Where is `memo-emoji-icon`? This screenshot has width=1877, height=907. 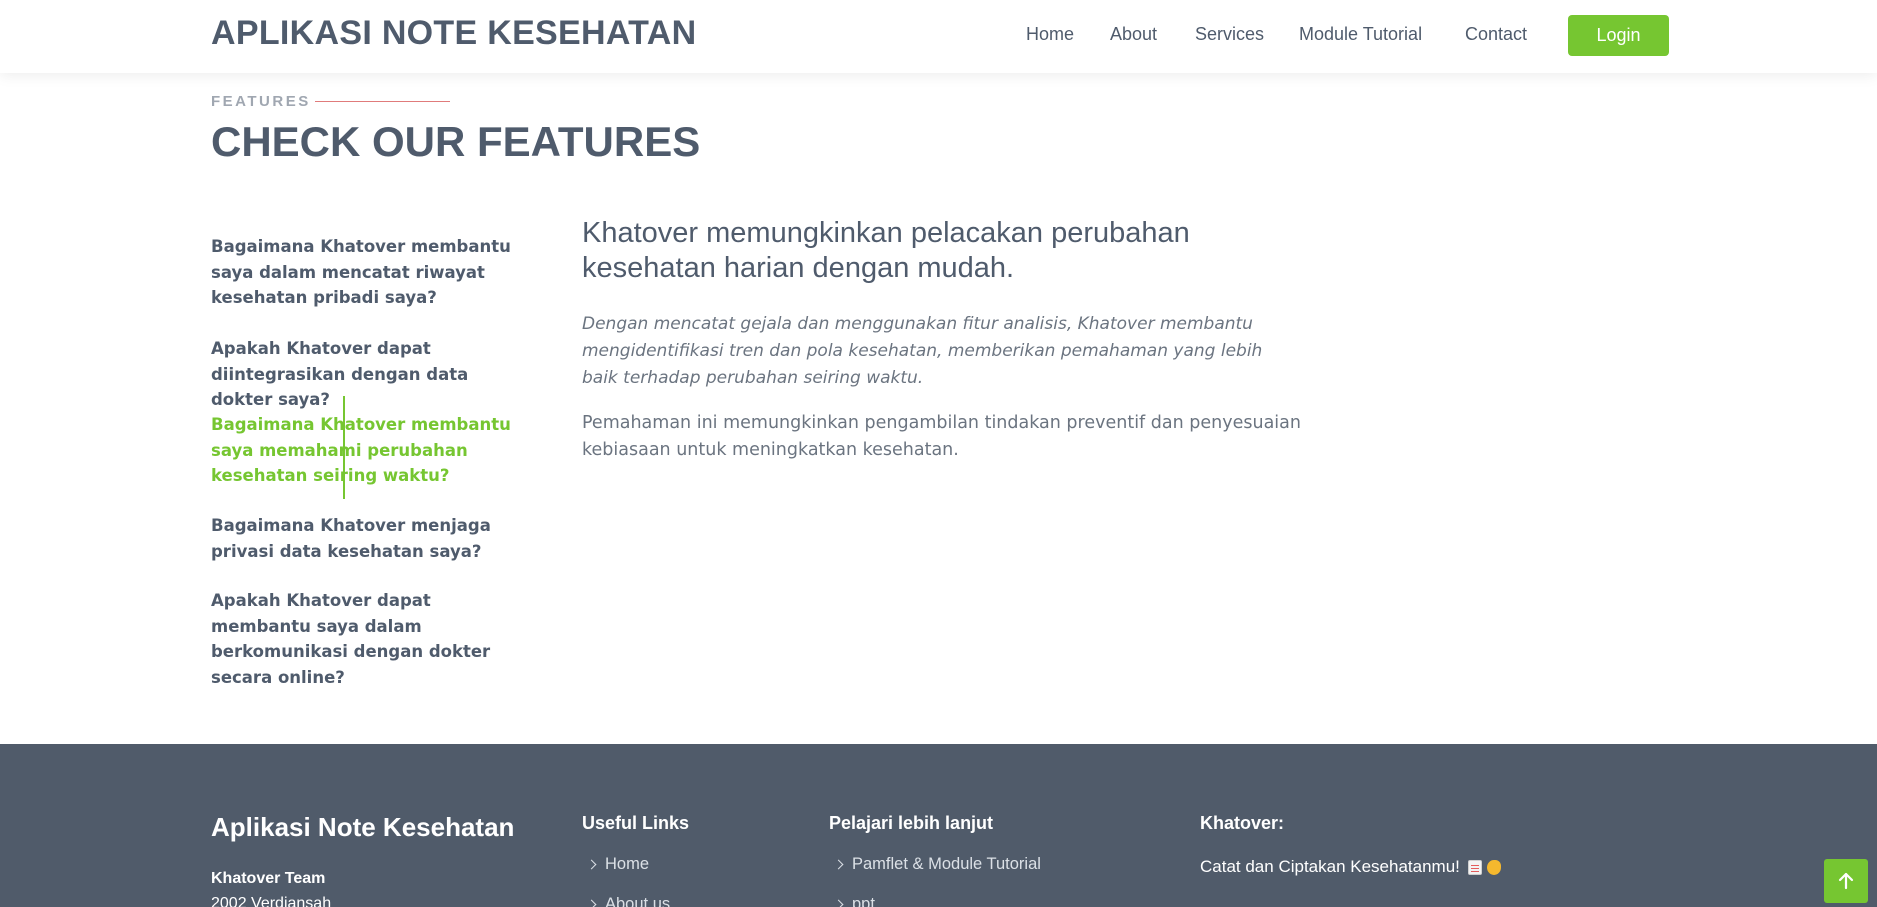
memo-emoji-icon is located at coordinates (1474, 867).